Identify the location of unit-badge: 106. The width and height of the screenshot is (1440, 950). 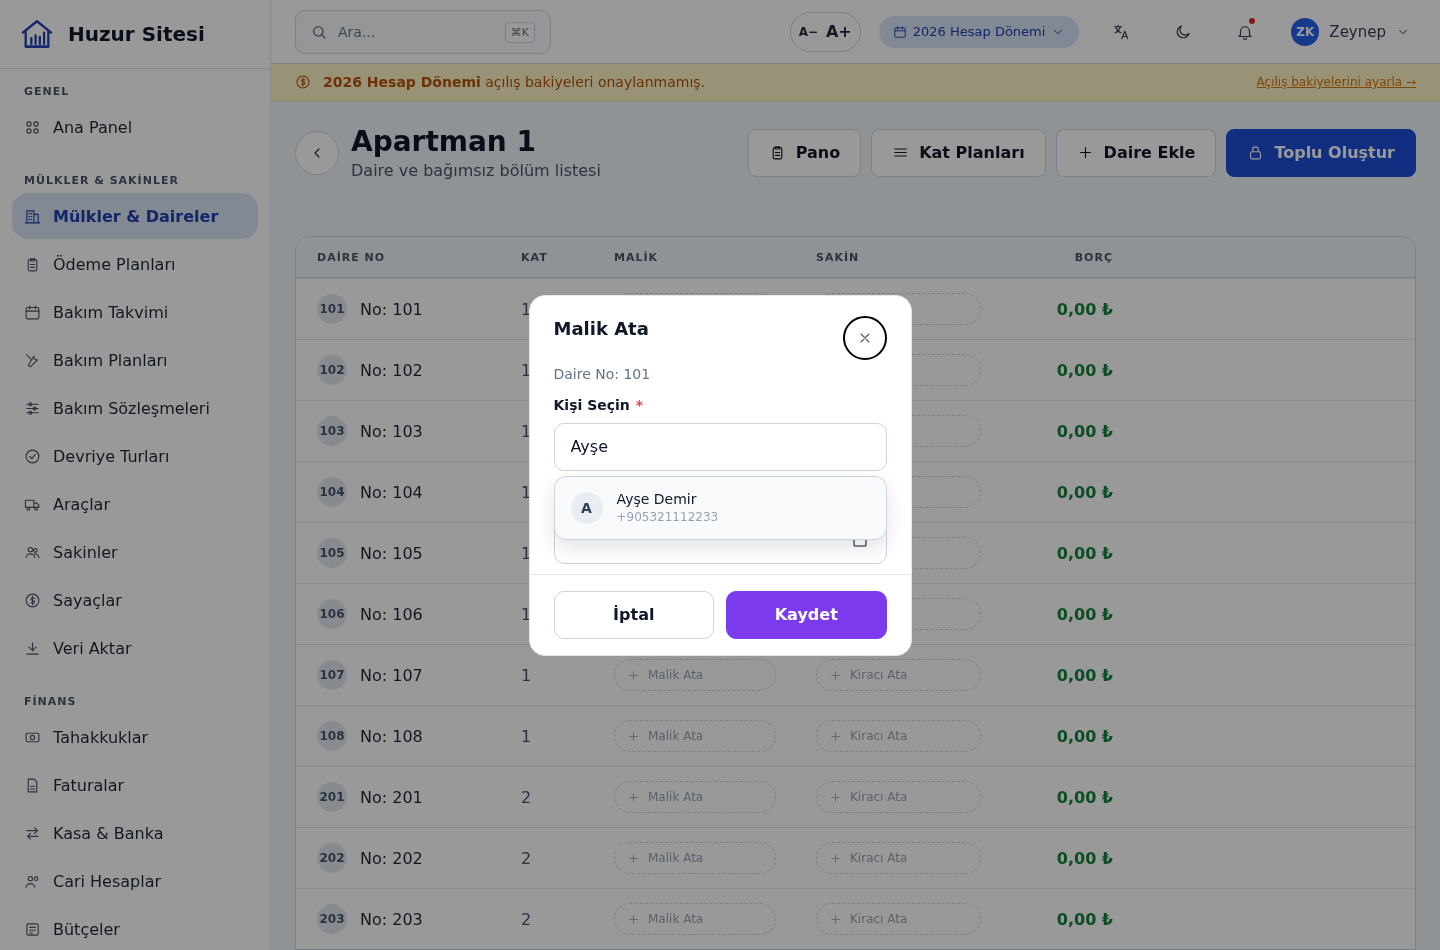
(332, 614).